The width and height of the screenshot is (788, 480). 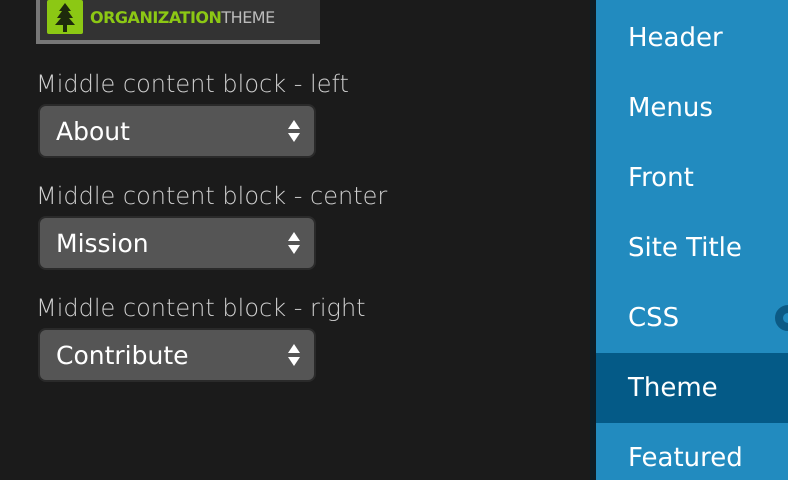 I want to click on dropdown: Contribute, so click(x=177, y=355).